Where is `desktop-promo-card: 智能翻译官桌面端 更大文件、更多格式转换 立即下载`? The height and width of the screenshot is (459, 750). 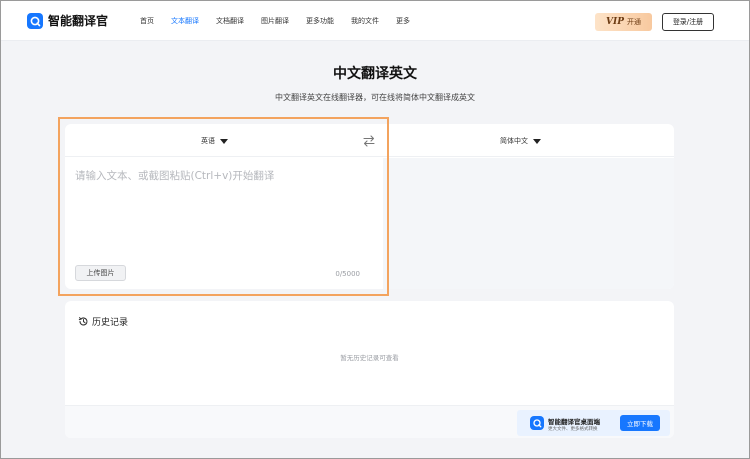
desktop-promo-card: 智能翻译官桌面端 更大文件、更多格式转换 立即下载 is located at coordinates (593, 423).